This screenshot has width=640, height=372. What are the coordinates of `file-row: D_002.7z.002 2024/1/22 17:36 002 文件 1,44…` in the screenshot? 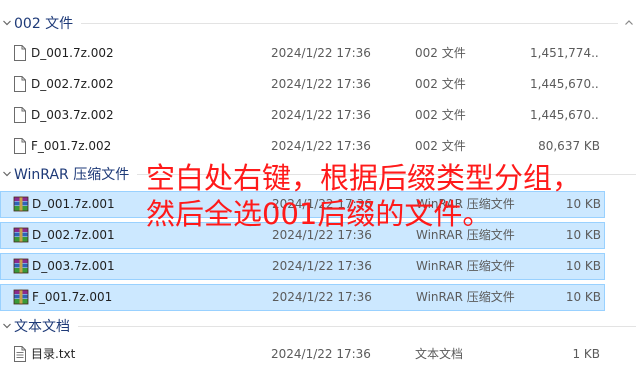 It's located at (302, 84).